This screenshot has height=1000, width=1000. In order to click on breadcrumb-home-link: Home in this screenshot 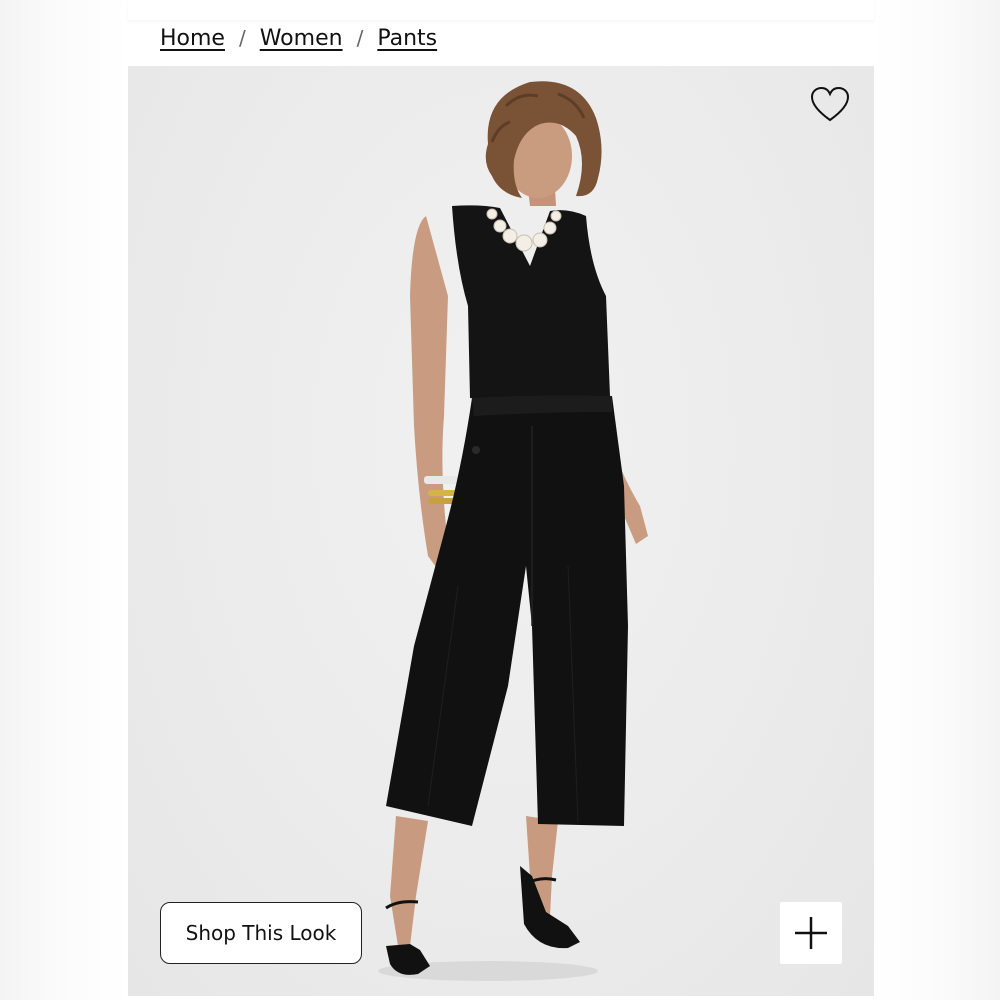, I will do `click(192, 38)`.